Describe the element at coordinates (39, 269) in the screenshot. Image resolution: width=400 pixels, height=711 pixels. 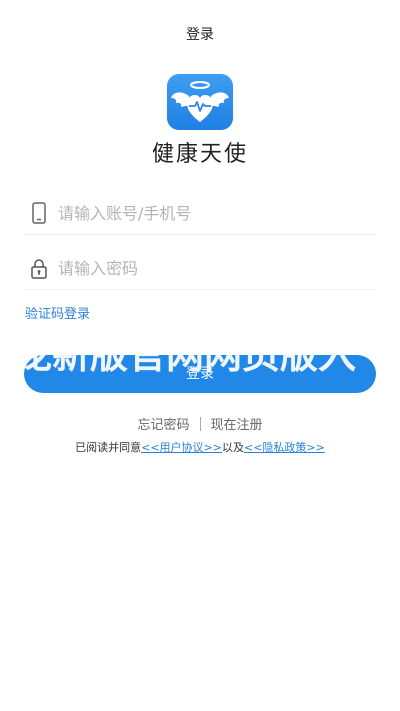
I see `lock-icon` at that location.